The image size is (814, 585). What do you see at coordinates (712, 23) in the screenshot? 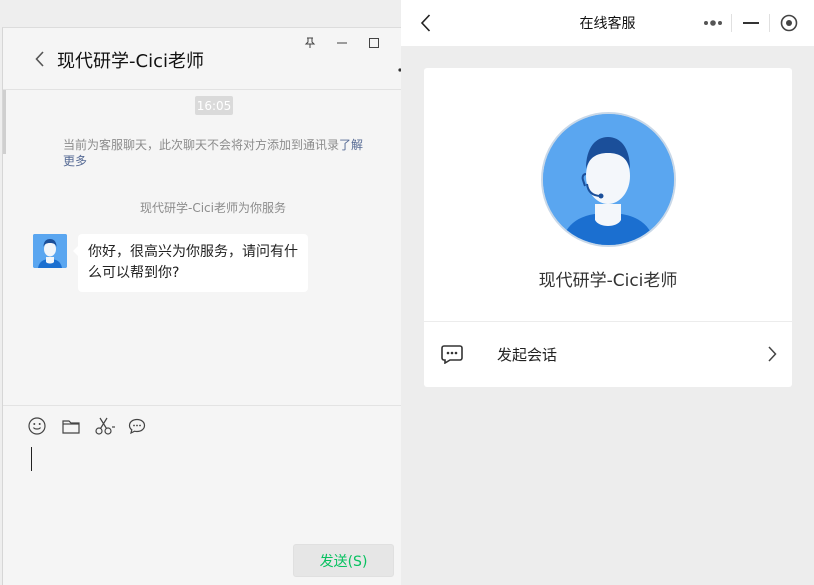
I see `more-dots-icon` at bounding box center [712, 23].